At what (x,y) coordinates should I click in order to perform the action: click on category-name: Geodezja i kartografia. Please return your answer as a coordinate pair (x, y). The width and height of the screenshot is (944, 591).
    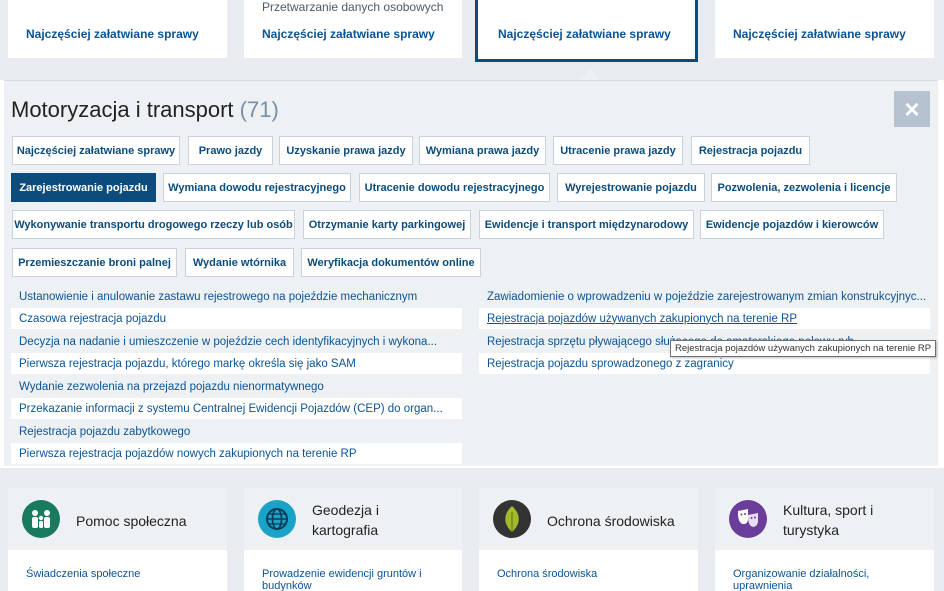
    Looking at the image, I should click on (367, 520).